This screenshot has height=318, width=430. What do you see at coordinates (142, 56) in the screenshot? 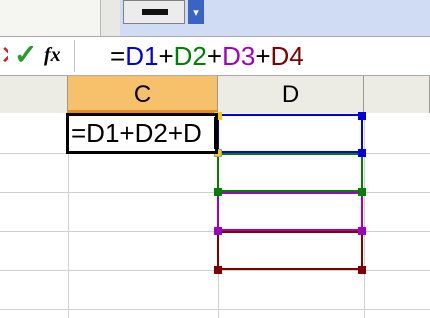
I see `formula-part: D1` at bounding box center [142, 56].